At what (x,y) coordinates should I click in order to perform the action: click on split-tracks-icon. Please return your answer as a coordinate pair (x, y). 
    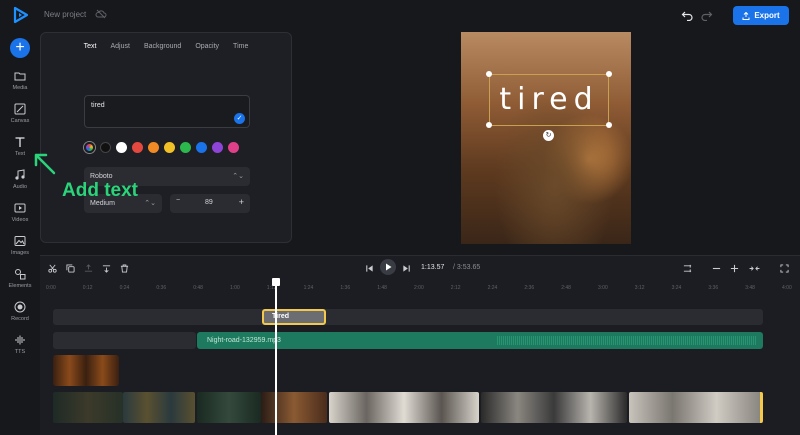
    Looking at the image, I should click on (687, 268).